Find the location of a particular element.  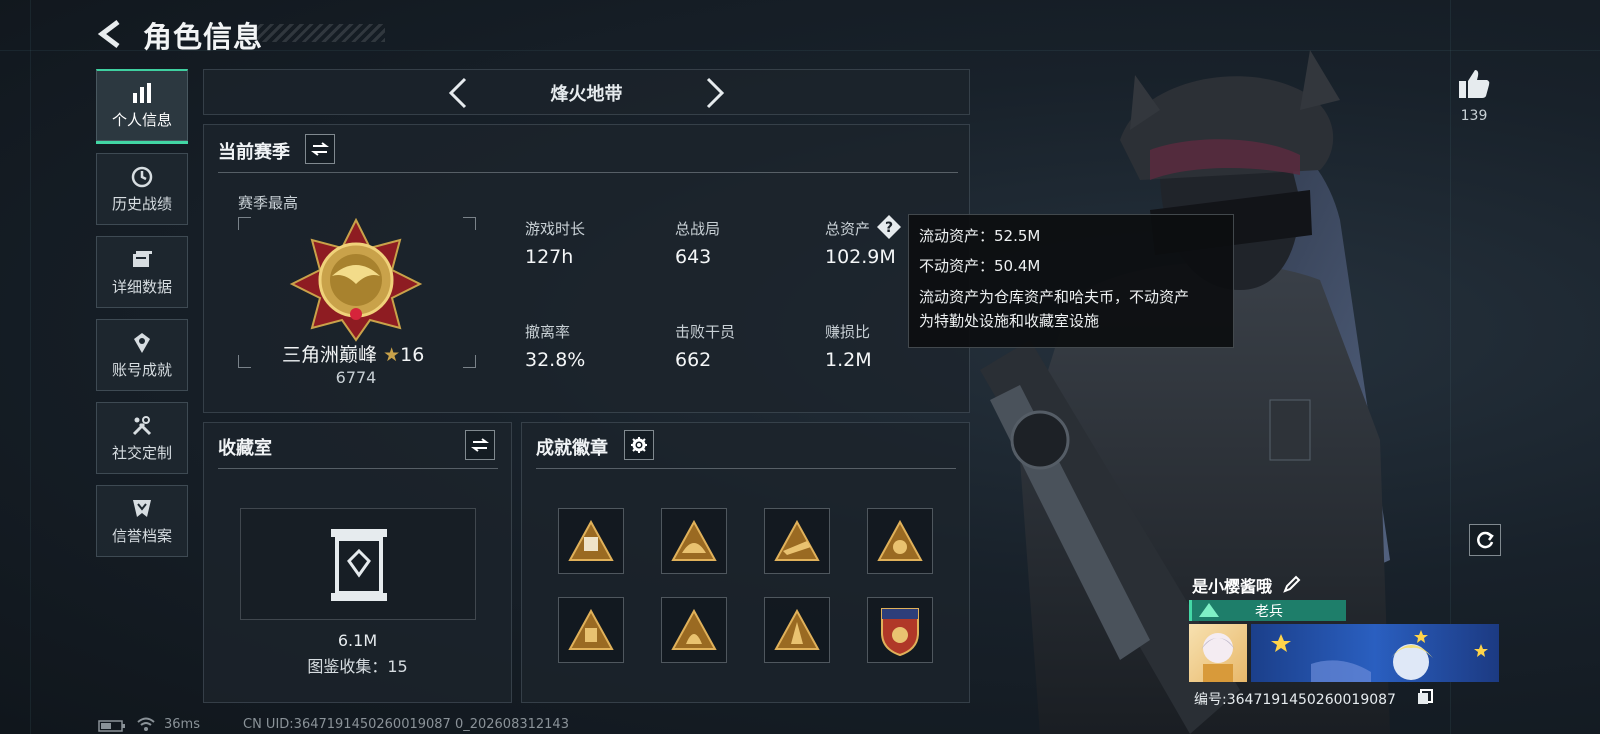

stat-value-total-assets: 102.9M is located at coordinates (860, 257).